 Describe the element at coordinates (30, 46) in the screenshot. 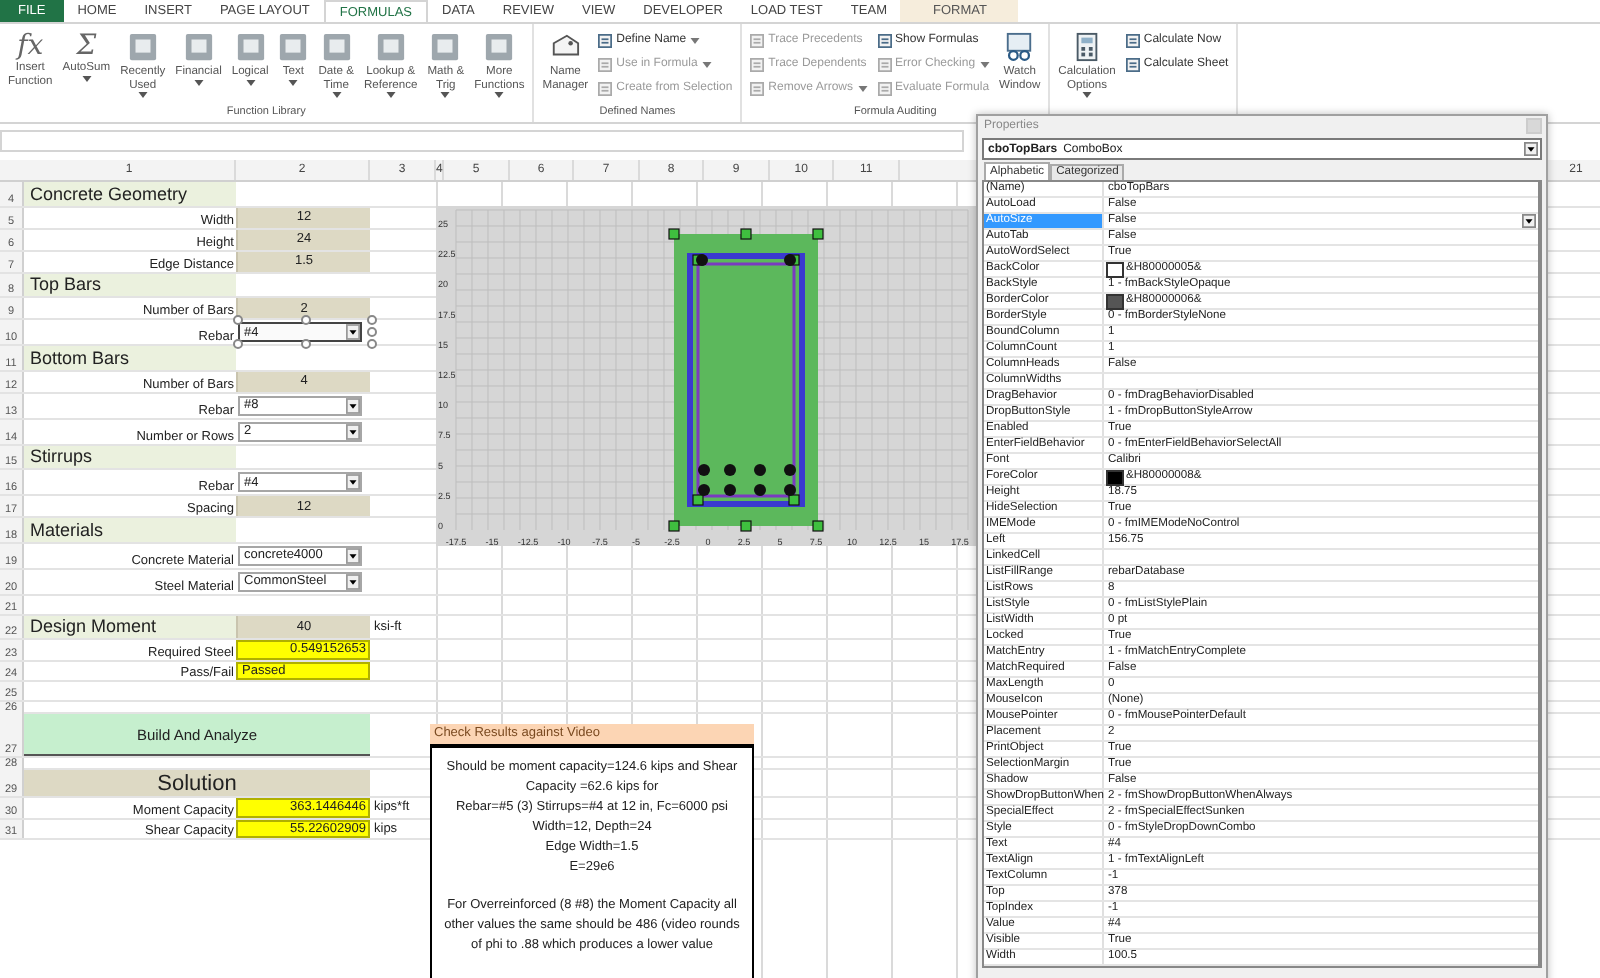

I see `formula-symbol-icon: fx` at that location.